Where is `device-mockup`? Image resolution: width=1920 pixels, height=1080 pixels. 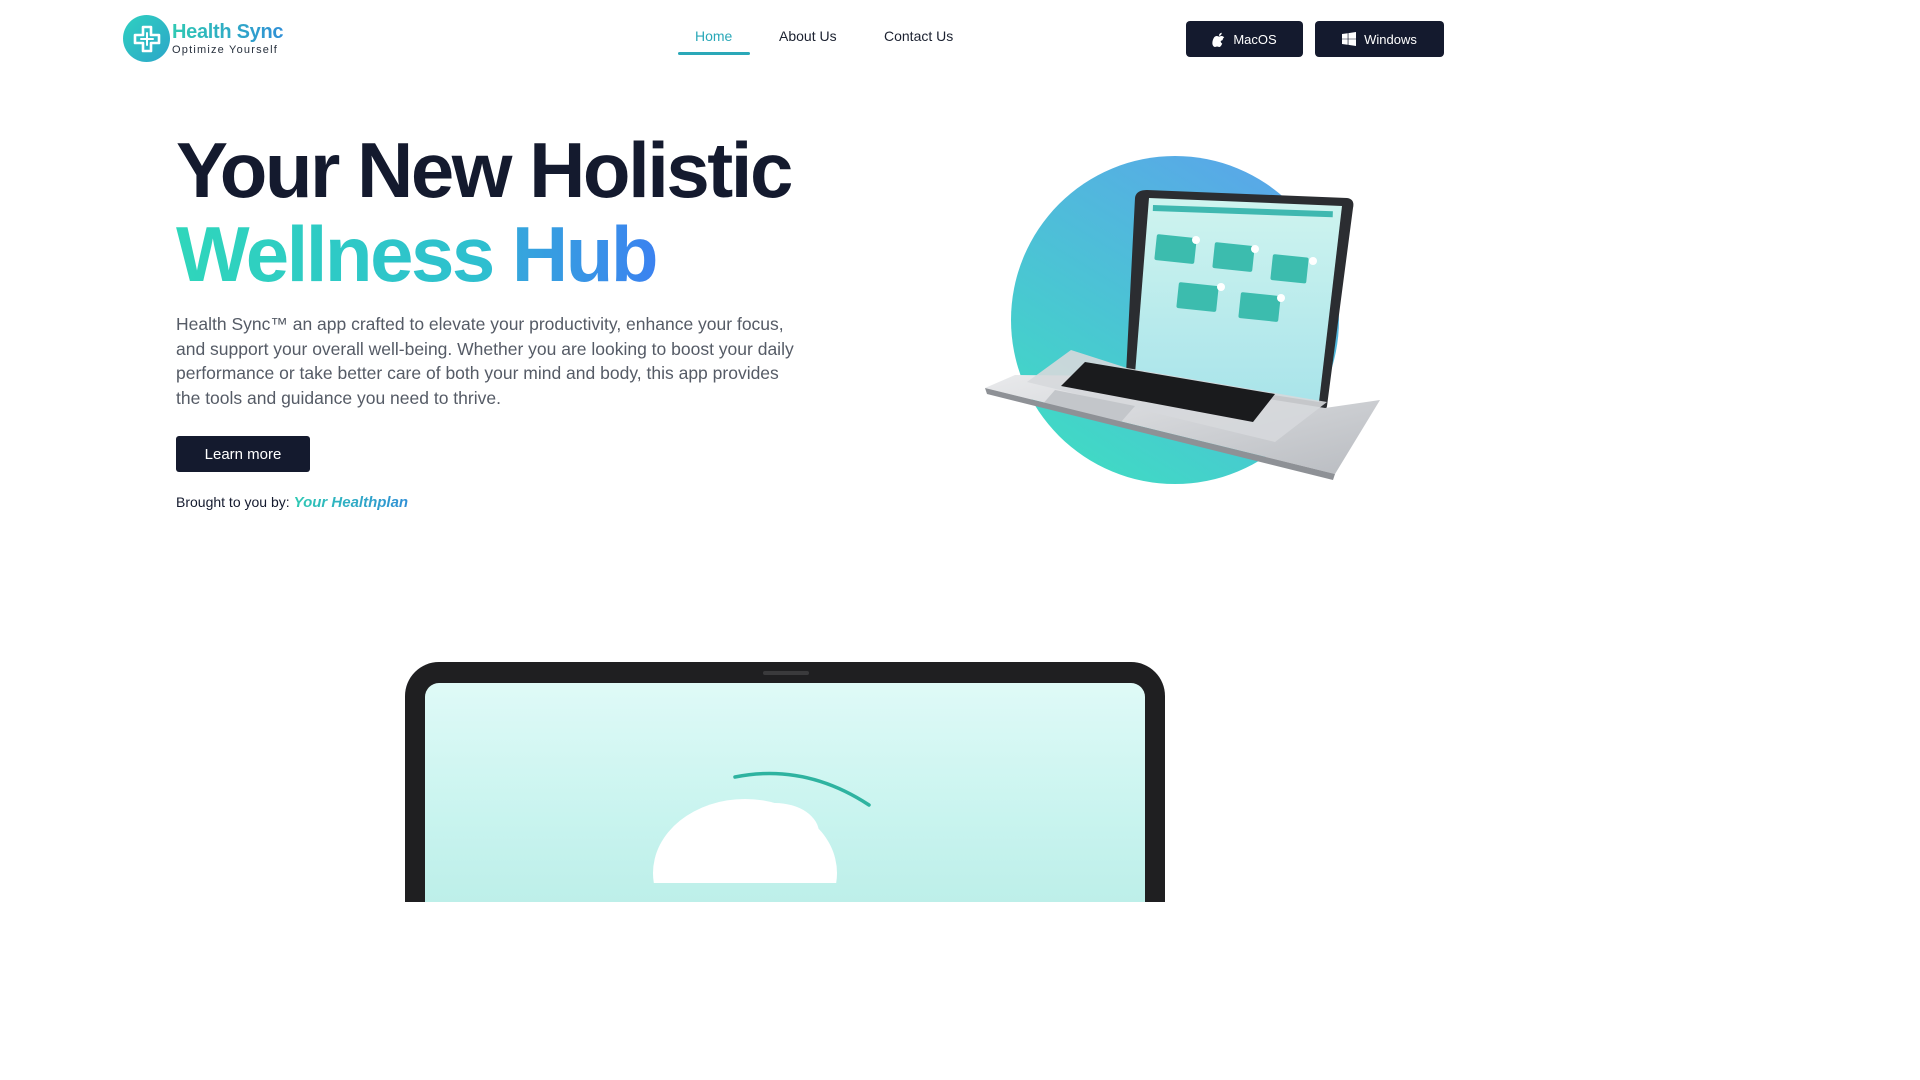
device-mockup is located at coordinates (785, 782).